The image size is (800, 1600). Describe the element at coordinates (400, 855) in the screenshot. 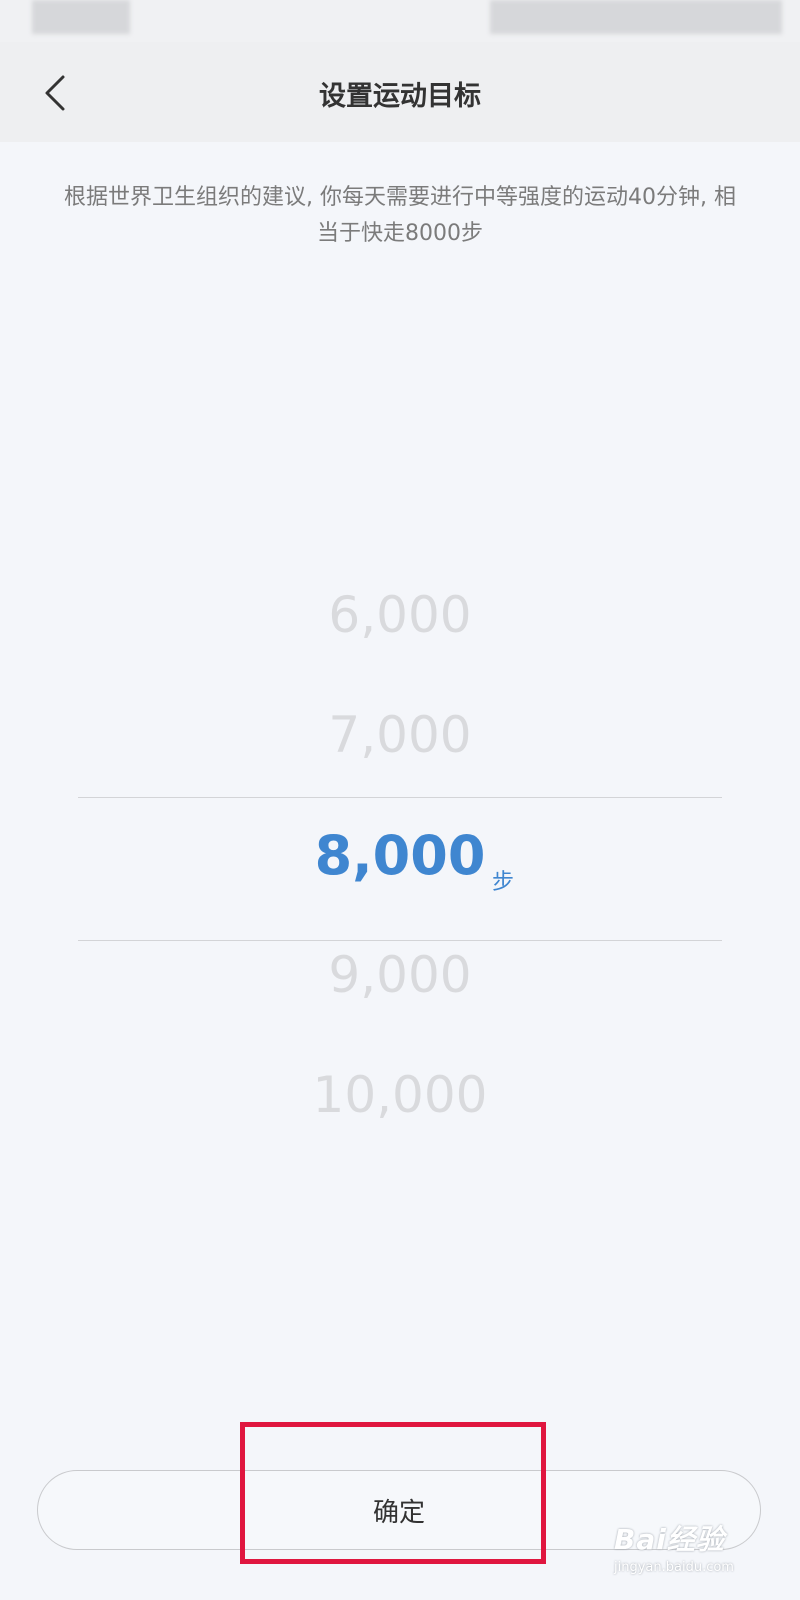

I see `picker-option-selected: 8,000` at that location.